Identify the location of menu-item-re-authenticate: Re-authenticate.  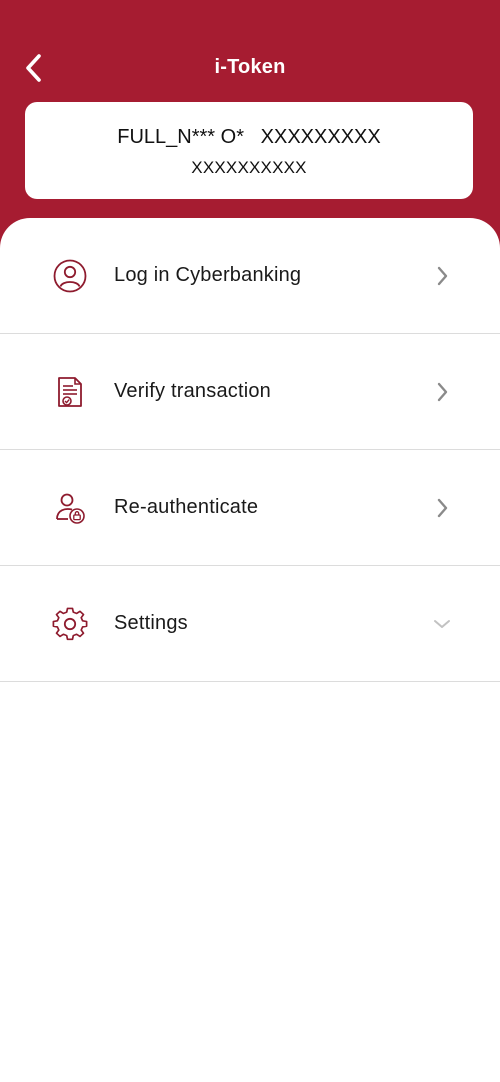
(250, 508).